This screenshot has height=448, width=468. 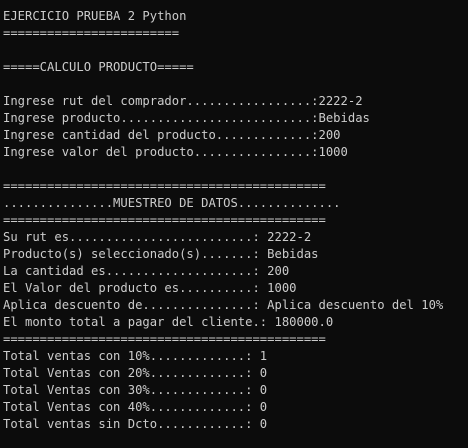 What do you see at coordinates (135, 373) in the screenshot?
I see `console-line: Total Ventas con 20%.............: 0` at bounding box center [135, 373].